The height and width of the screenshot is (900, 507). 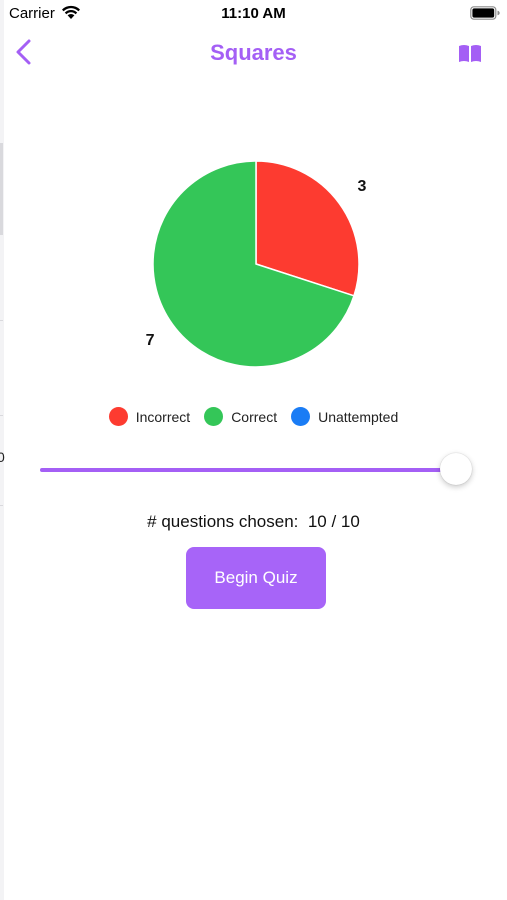 What do you see at coordinates (249, 470) in the screenshot?
I see `slider-track` at bounding box center [249, 470].